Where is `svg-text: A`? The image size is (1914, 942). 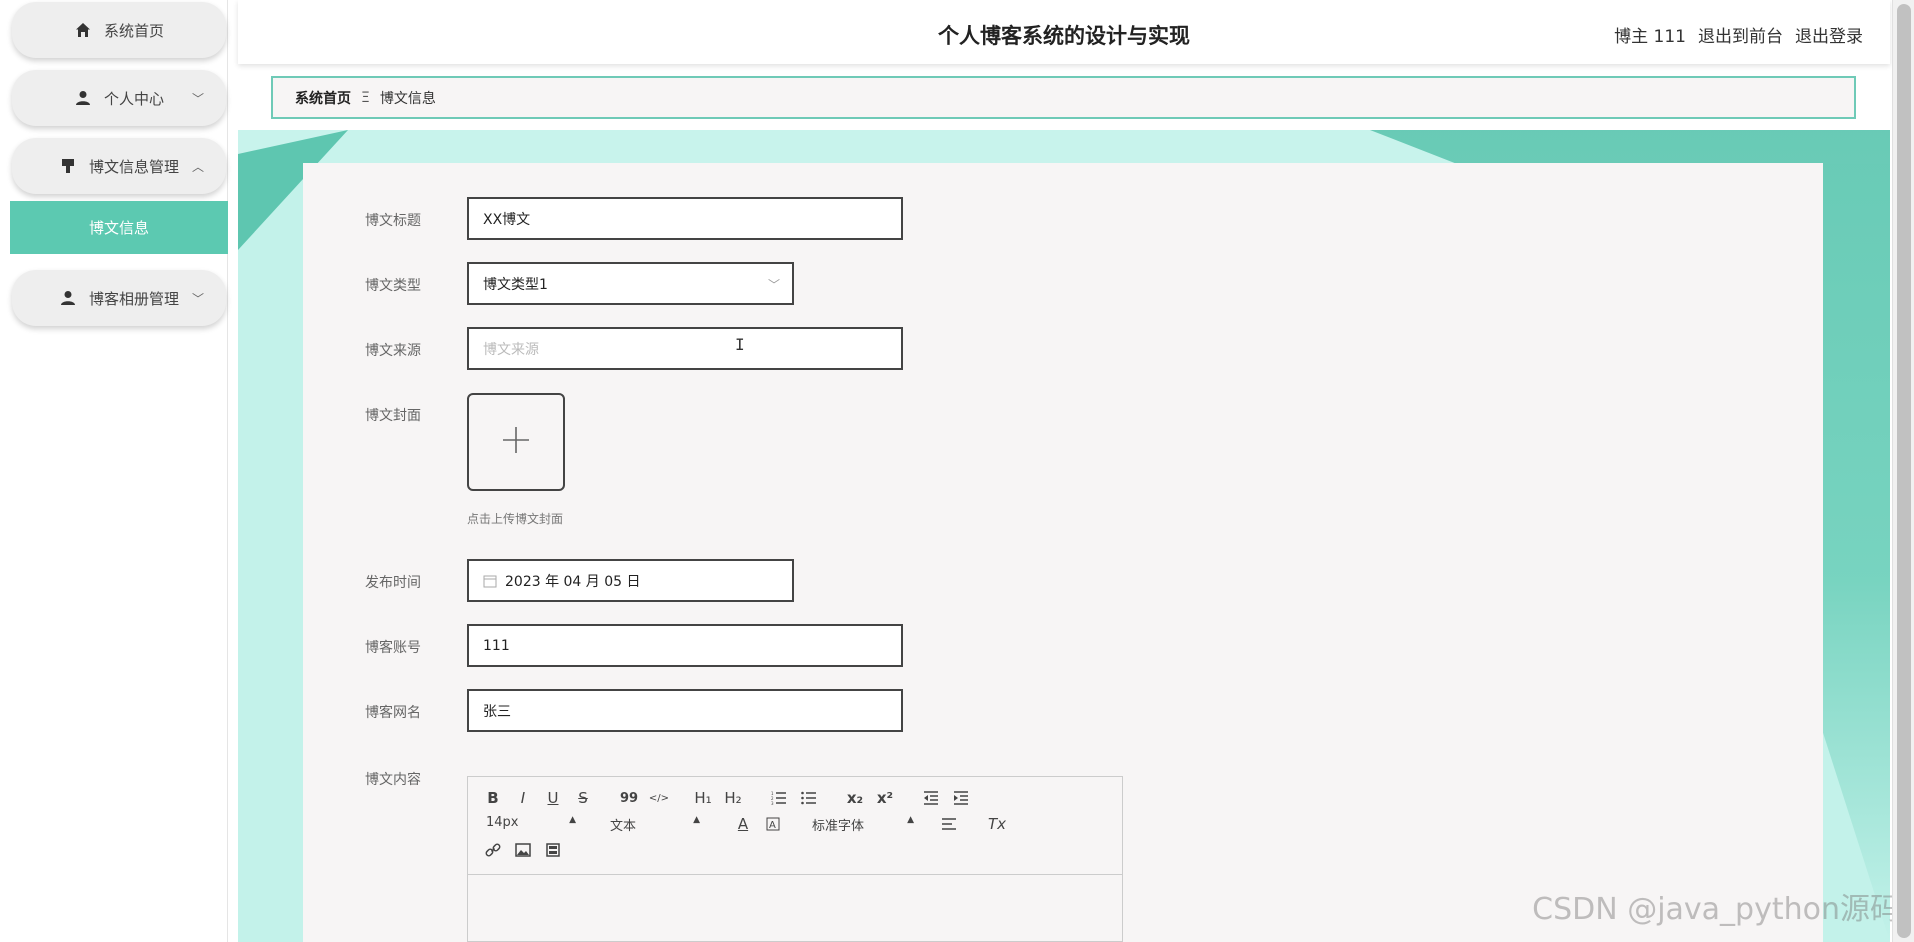
svg-text: A is located at coordinates (772, 825).